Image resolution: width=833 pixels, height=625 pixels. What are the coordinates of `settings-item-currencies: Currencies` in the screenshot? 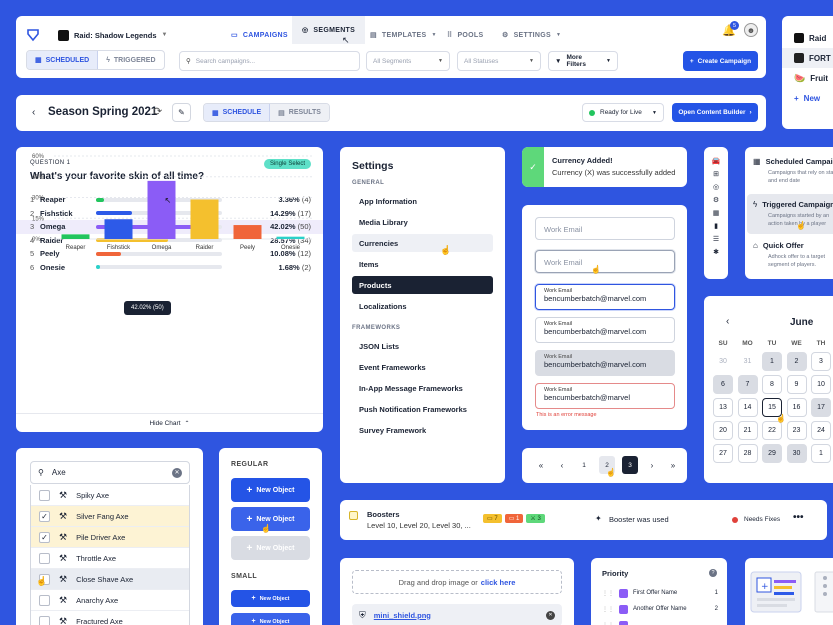 It's located at (422, 243).